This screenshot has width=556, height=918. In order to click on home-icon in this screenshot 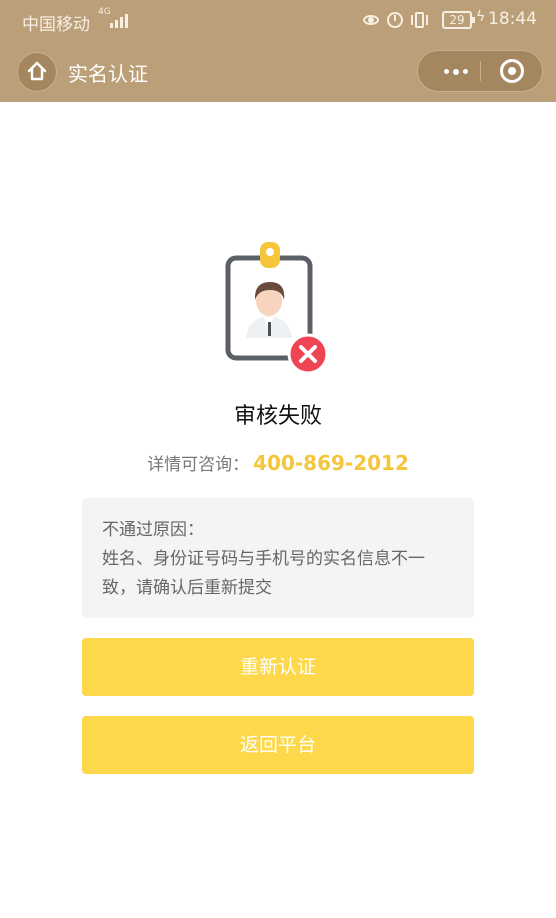, I will do `click(37, 71)`.